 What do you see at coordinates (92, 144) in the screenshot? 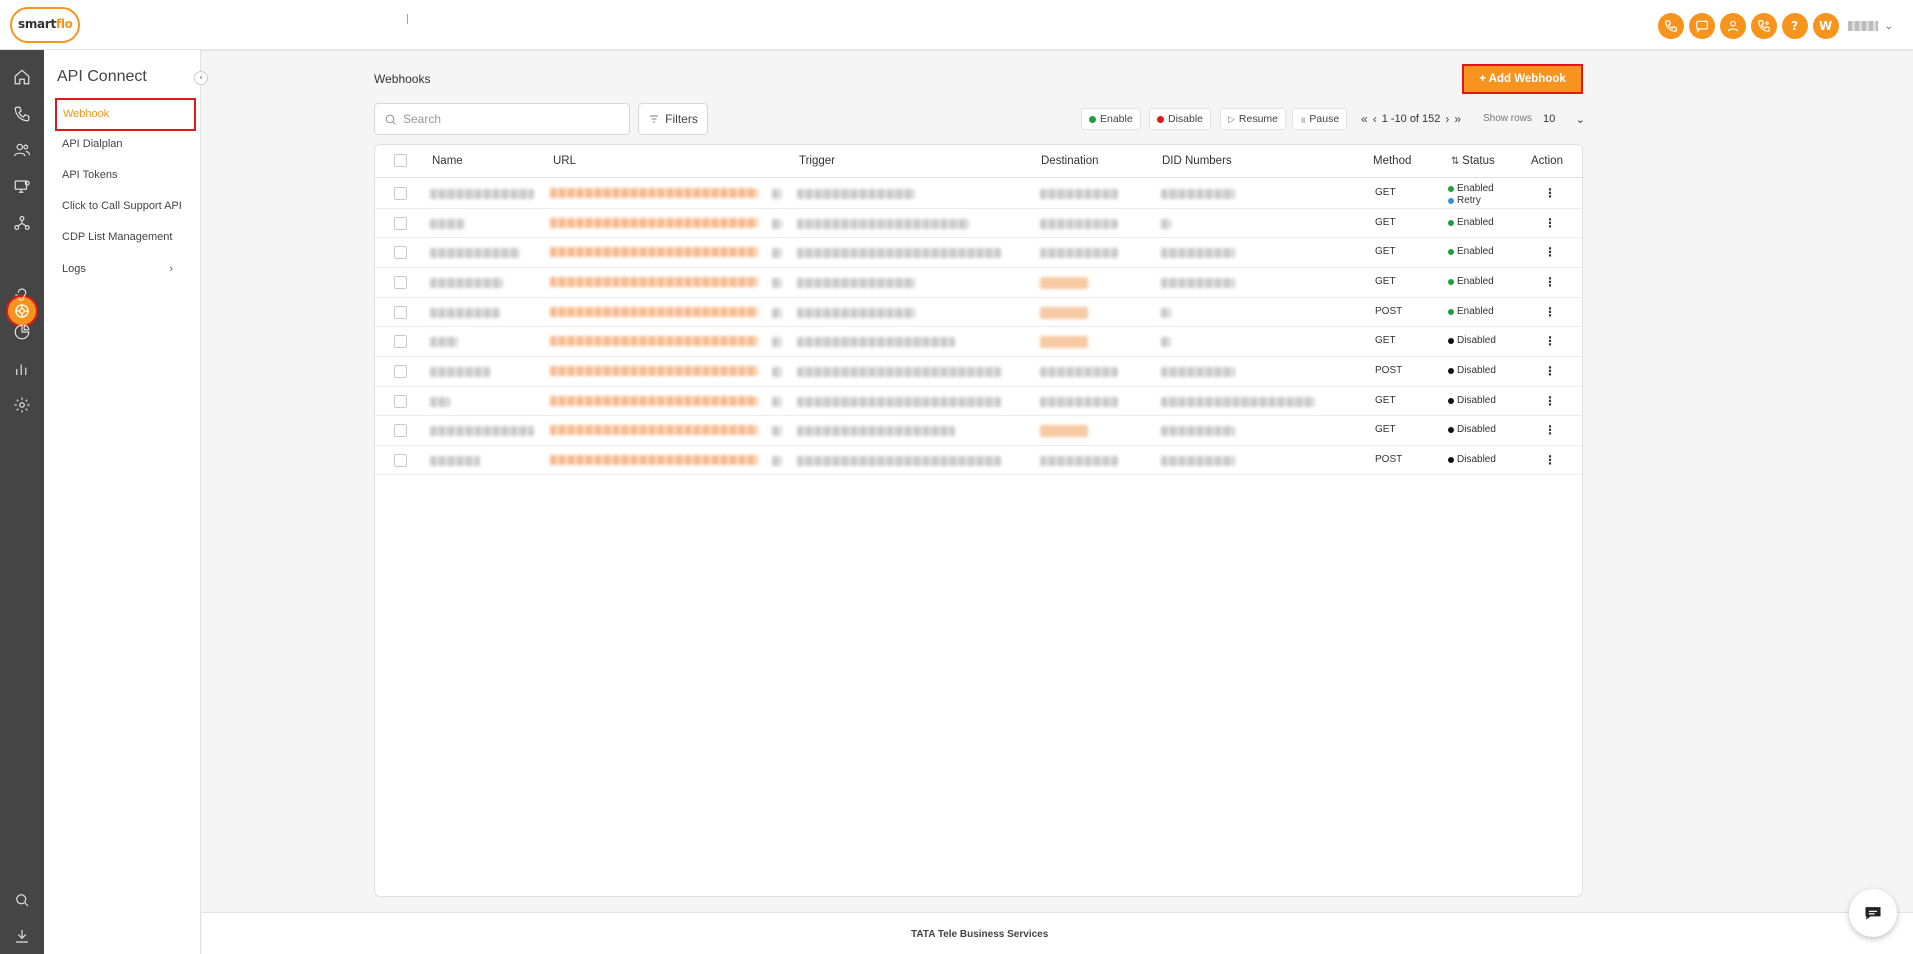
I see `sidebar-item-api-dialplan: API Dialplan` at bounding box center [92, 144].